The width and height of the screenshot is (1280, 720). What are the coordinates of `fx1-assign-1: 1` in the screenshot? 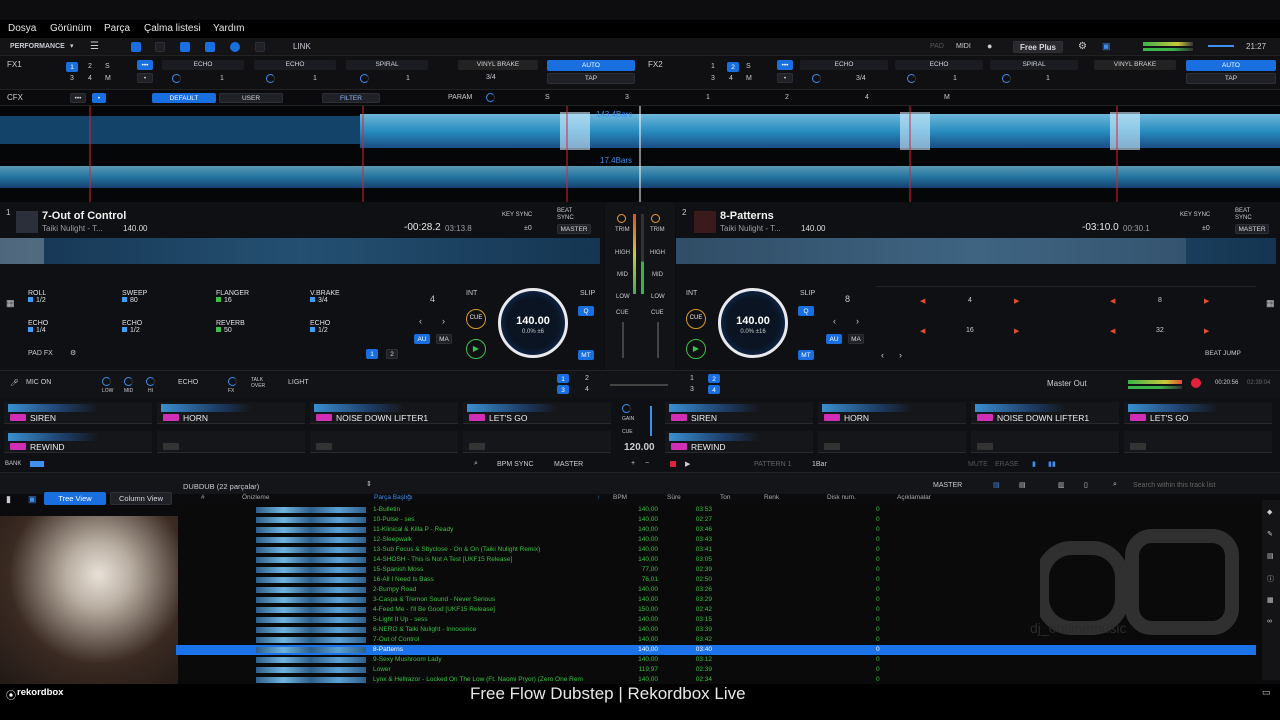 It's located at (72, 67).